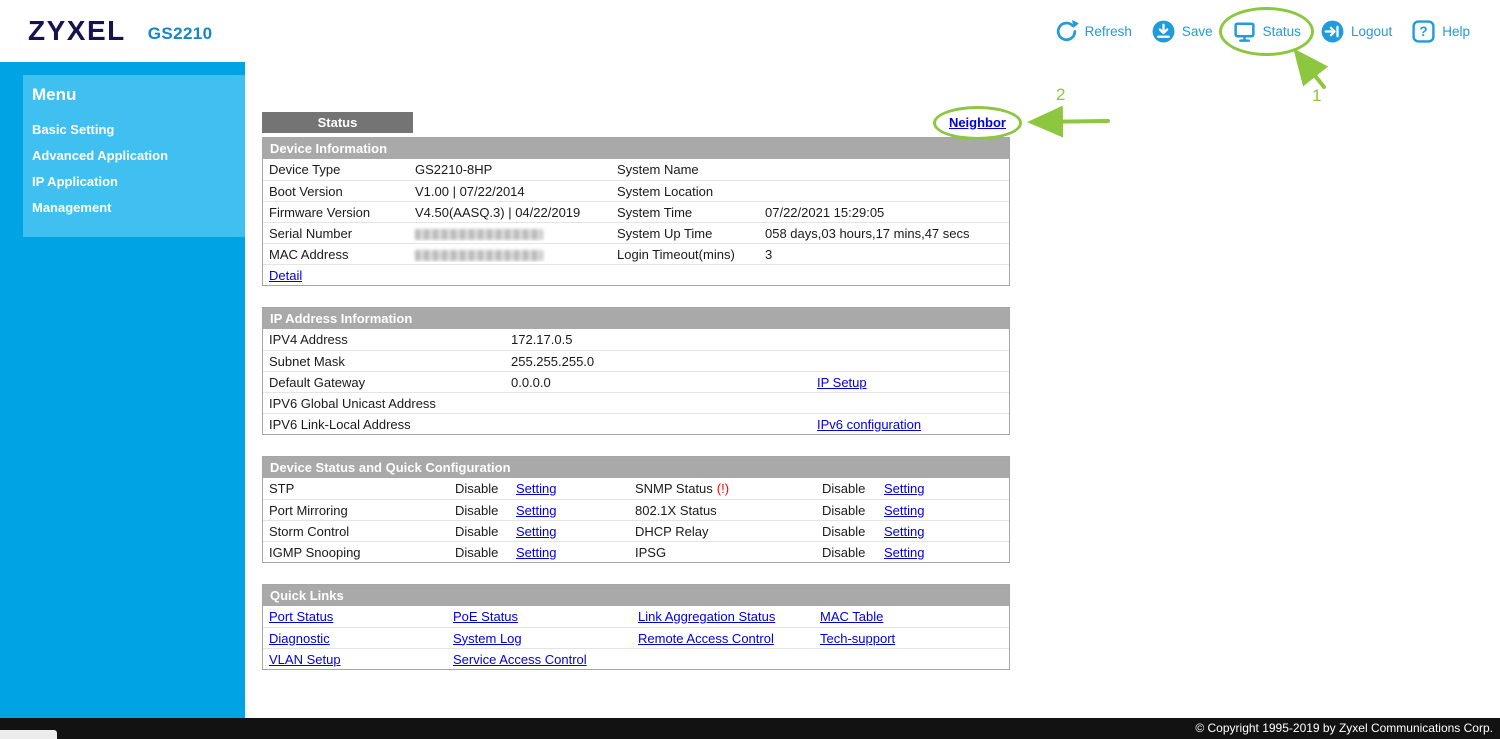  I want to click on field-label: Boot Version, so click(306, 191).